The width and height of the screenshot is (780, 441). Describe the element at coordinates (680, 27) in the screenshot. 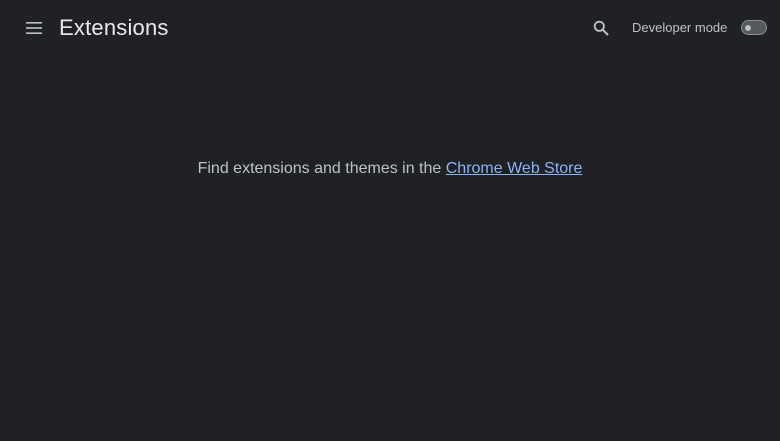

I see `developer-mode-label: Developer mode` at that location.